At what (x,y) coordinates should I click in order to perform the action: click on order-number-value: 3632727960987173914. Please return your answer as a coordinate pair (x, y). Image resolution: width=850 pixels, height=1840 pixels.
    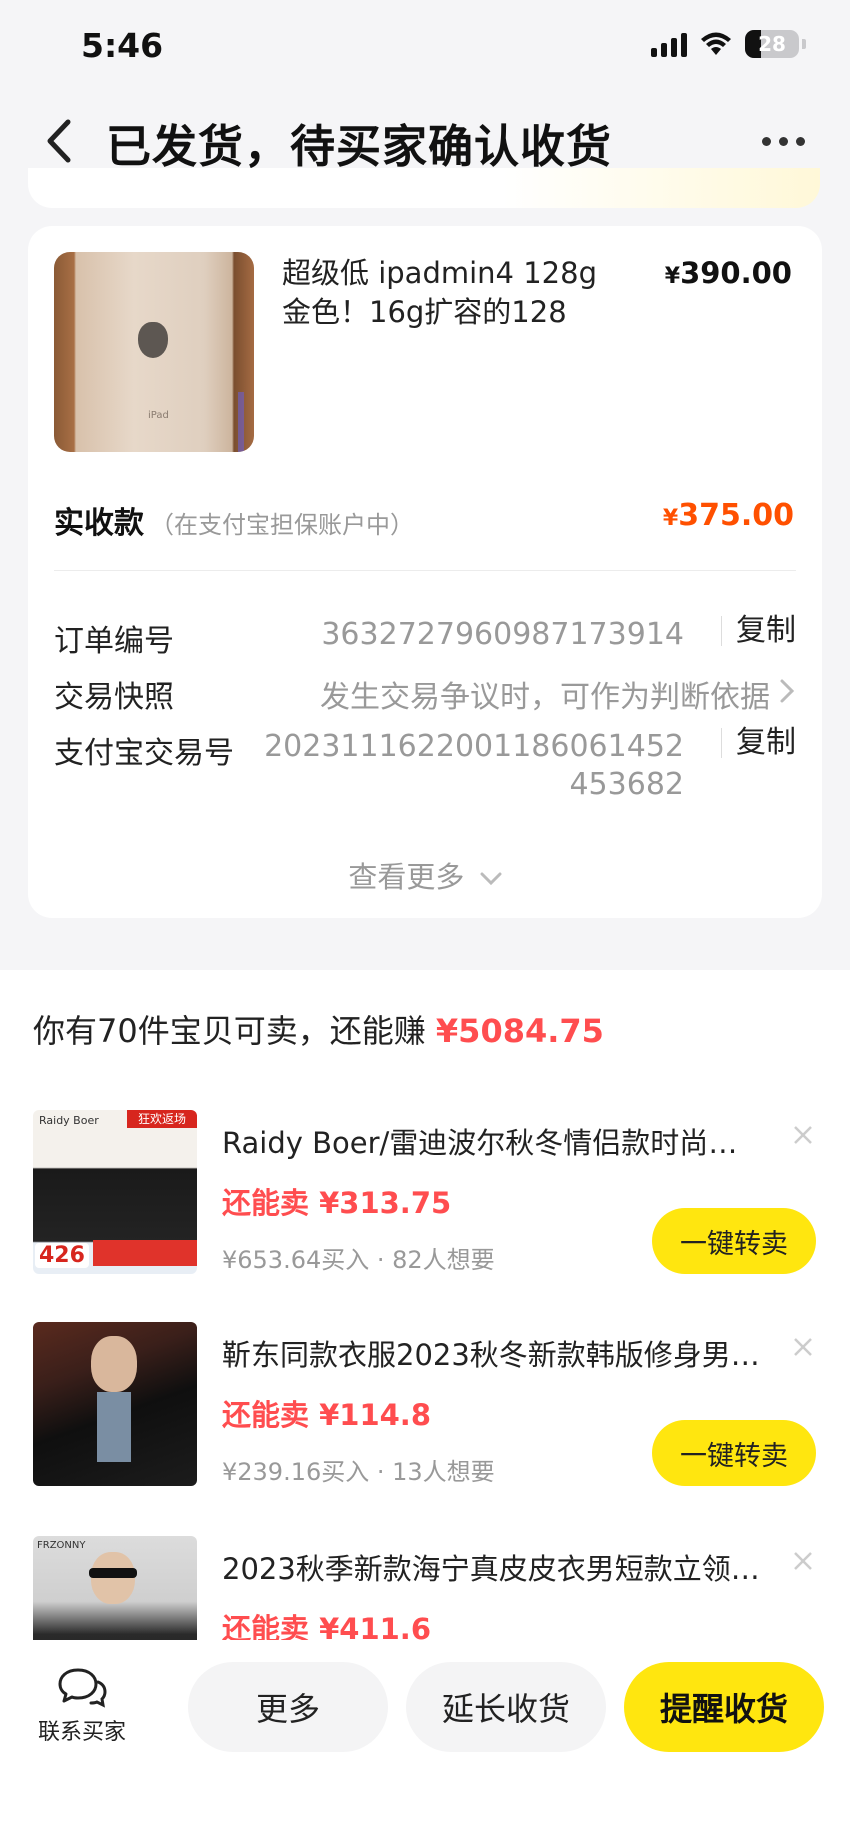
    Looking at the image, I should click on (502, 634).